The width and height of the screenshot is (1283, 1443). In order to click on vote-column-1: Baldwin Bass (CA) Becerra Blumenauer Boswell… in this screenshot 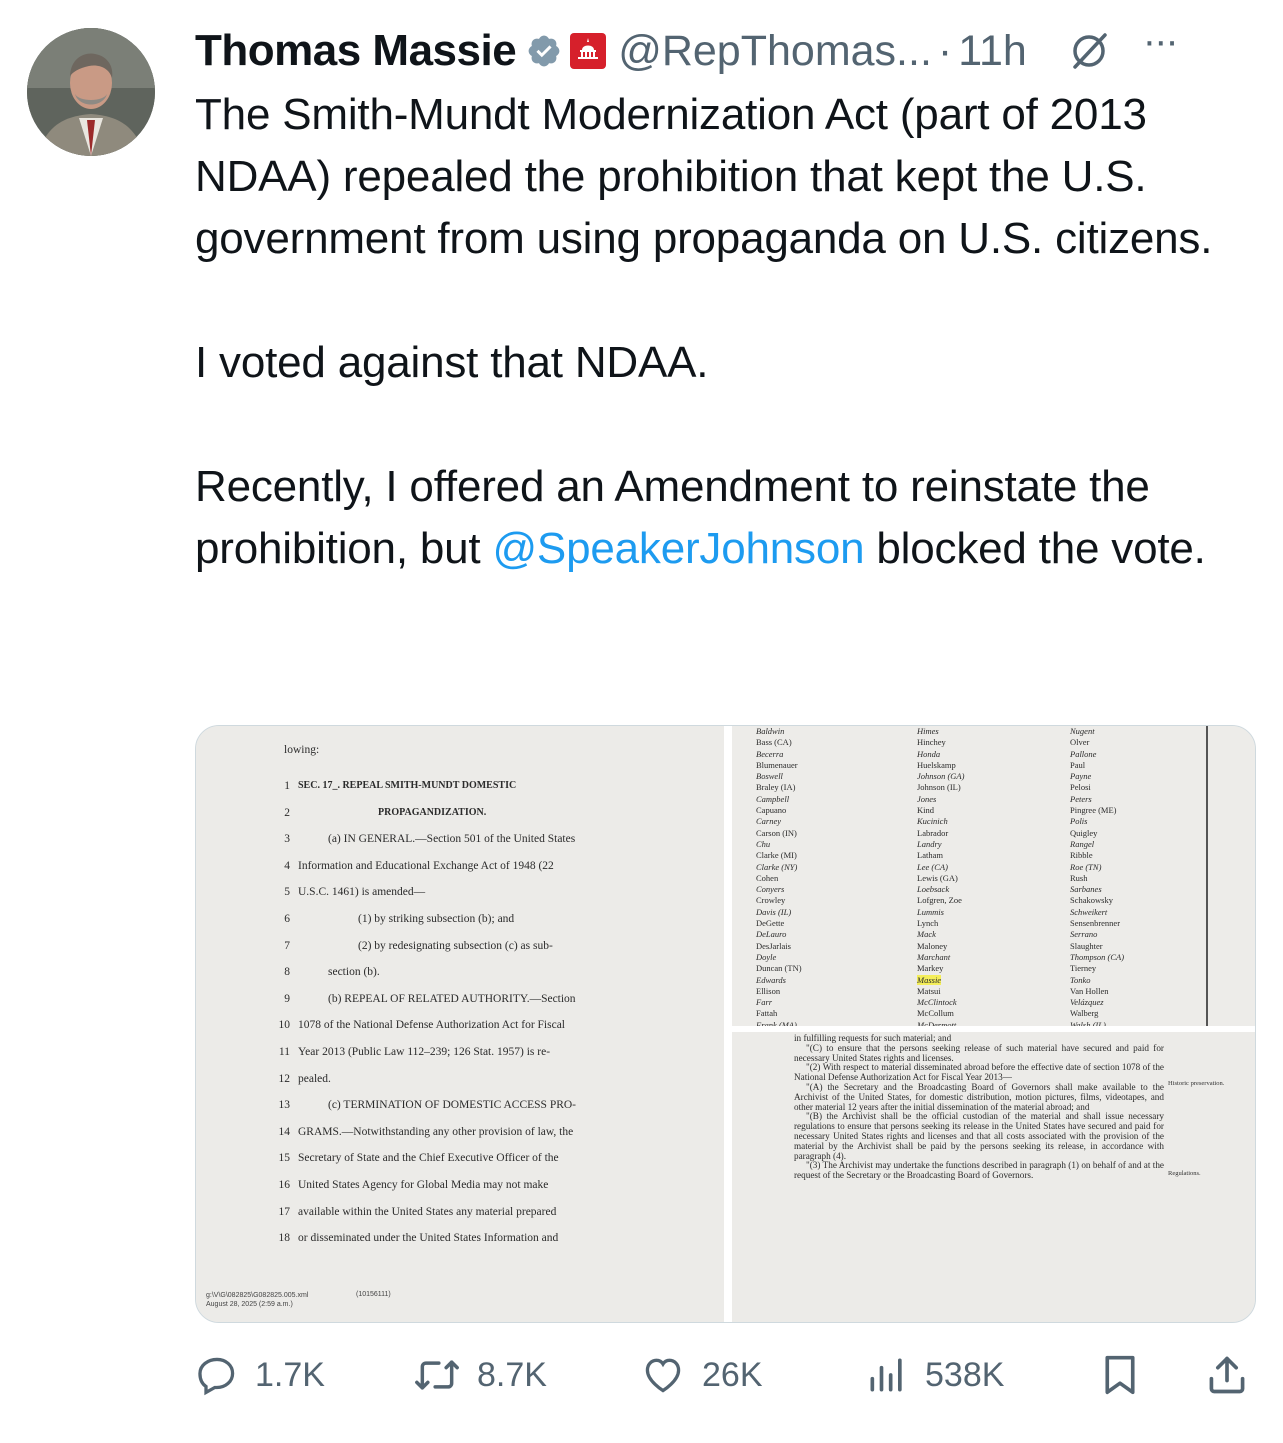, I will do `click(779, 878)`.